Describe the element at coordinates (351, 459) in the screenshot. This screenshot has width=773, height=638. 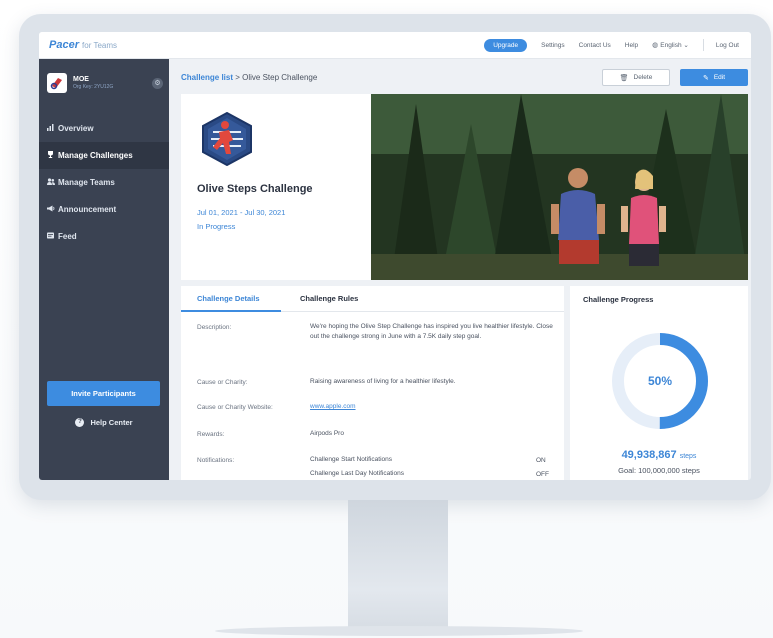
I see `notification-start-label: Challenge Start Notifications` at that location.